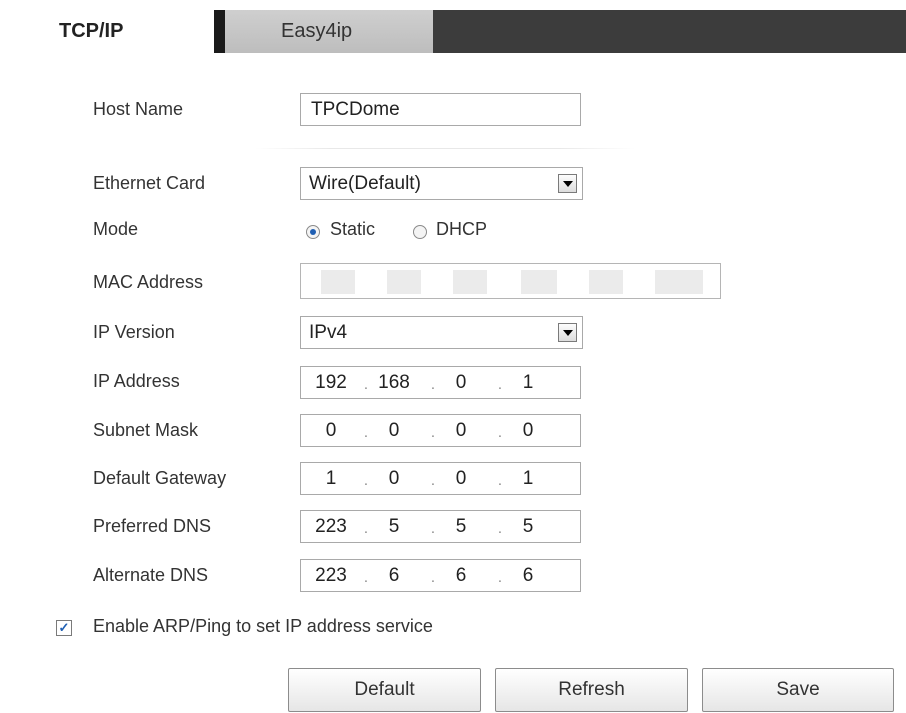  Describe the element at coordinates (313, 232) in the screenshot. I see `static-radio` at that location.